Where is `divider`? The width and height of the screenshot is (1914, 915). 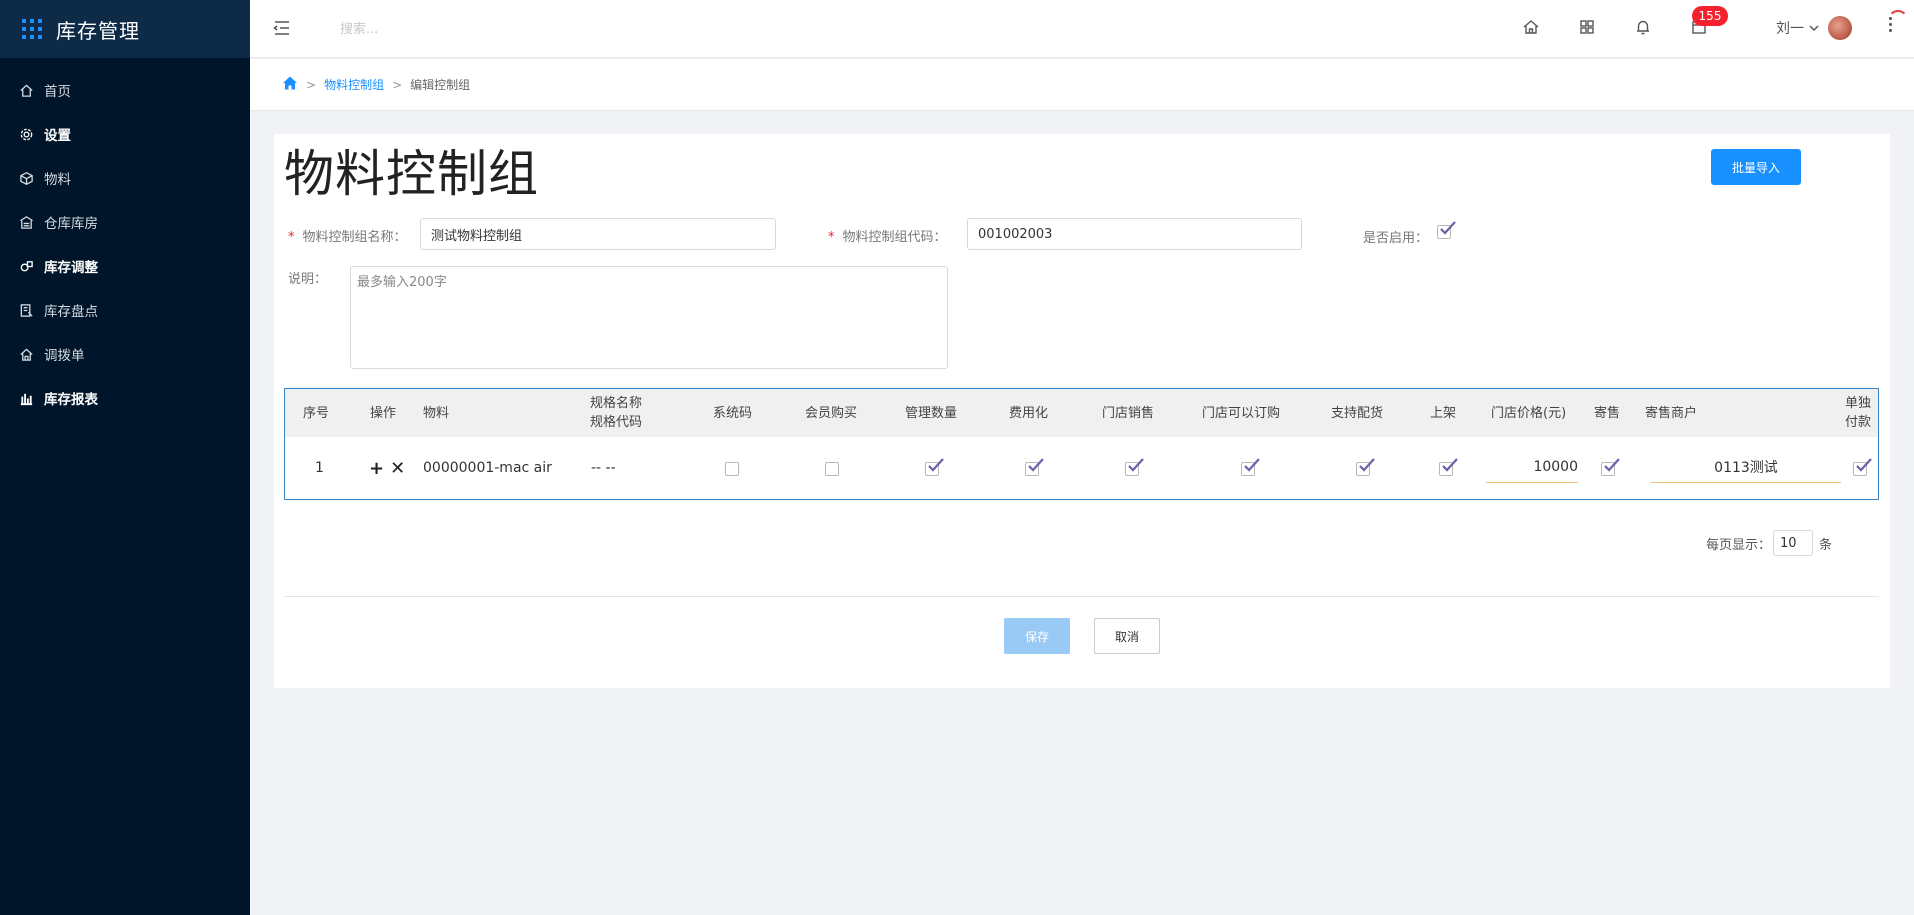
divider is located at coordinates (1081, 596).